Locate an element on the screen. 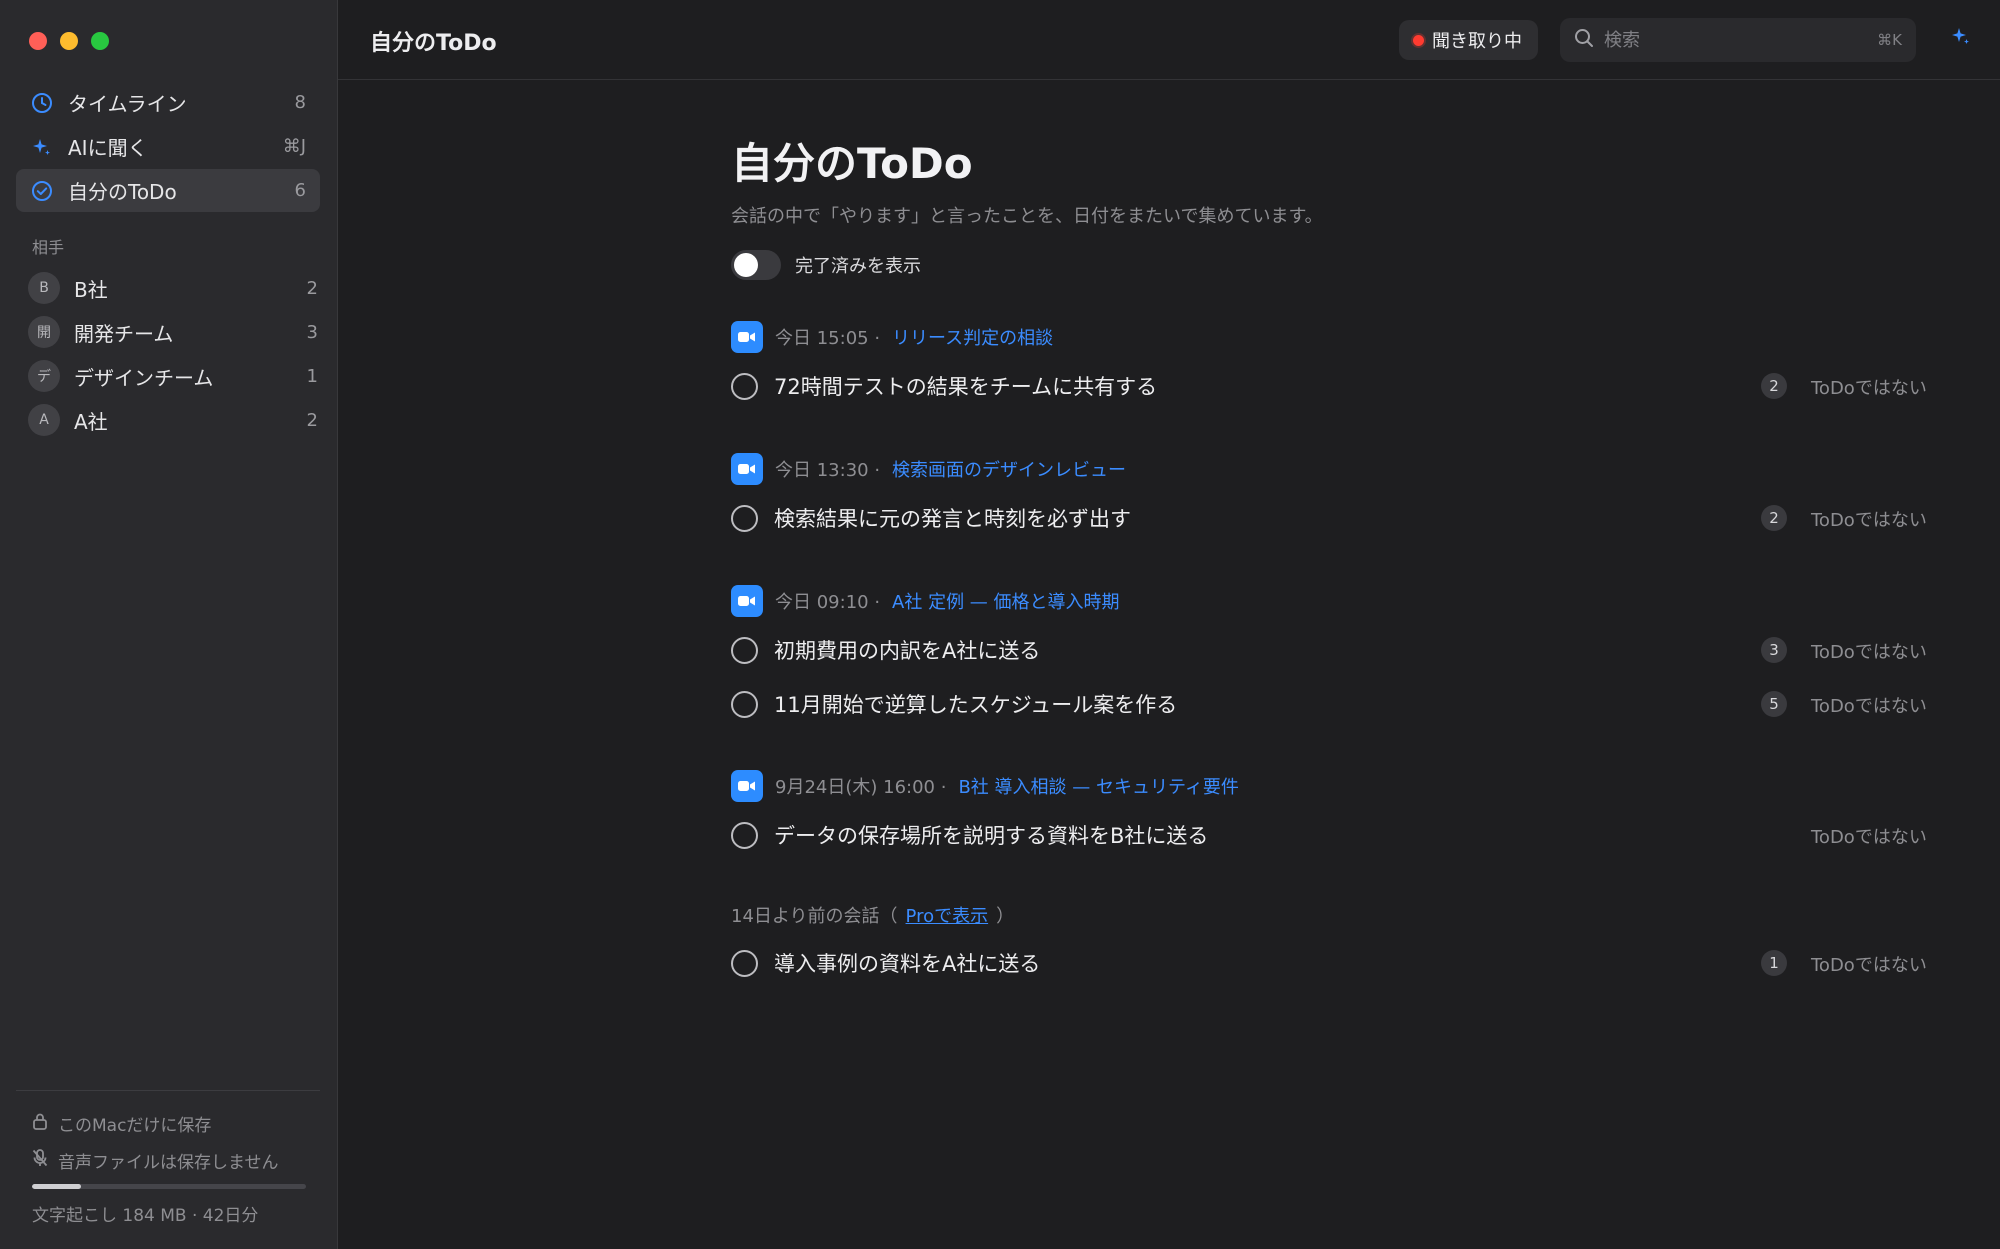 The image size is (2000, 1249). older-conversations-header: 14日より前の会話（ Proで表示 ） is located at coordinates (872, 915).